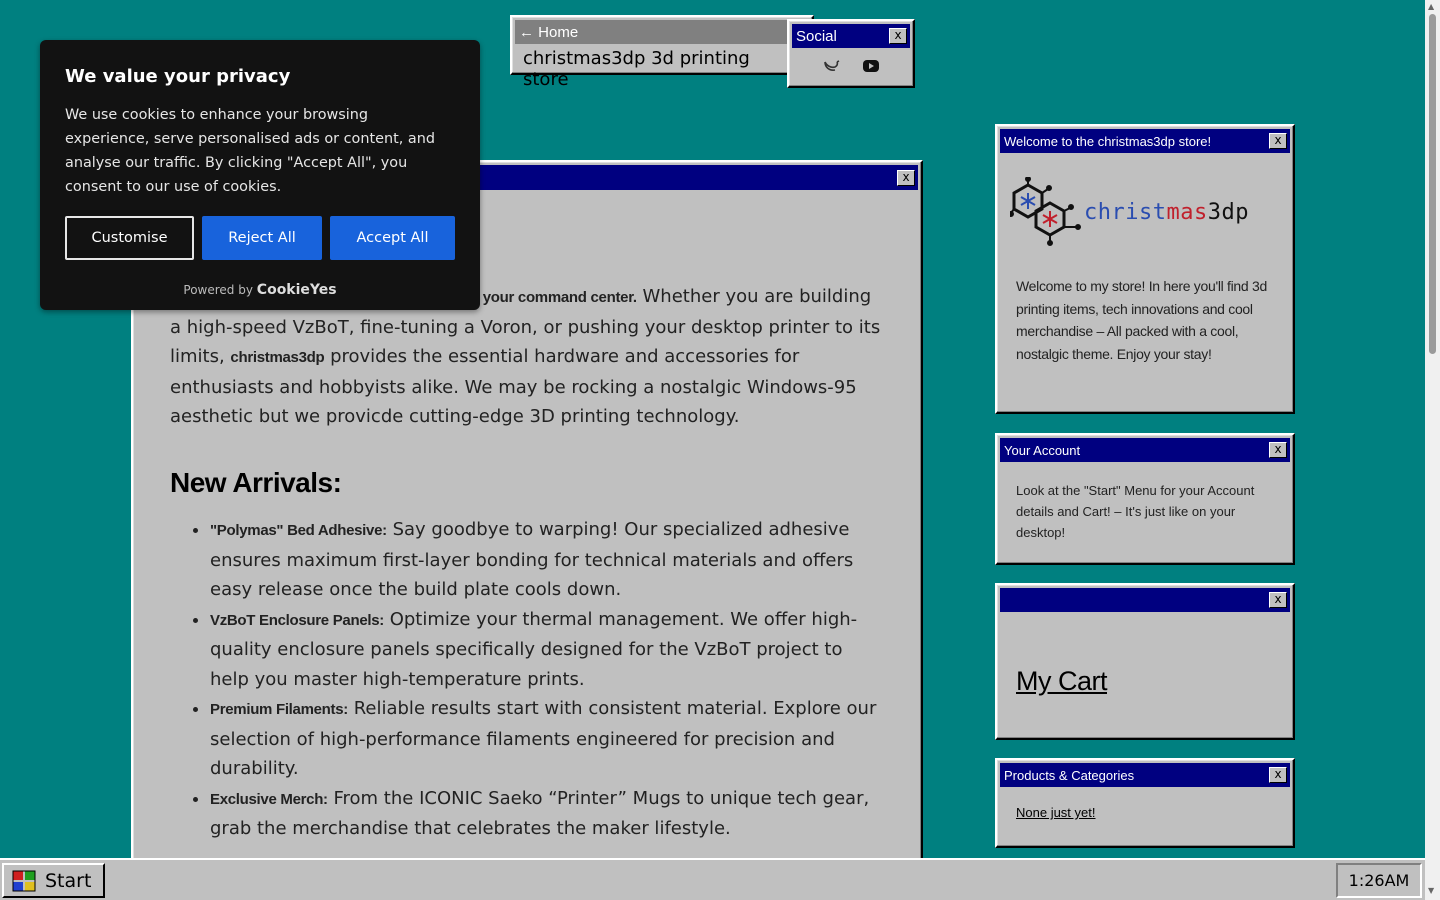 The image size is (1440, 900). I want to click on youtube-icon, so click(871, 68).